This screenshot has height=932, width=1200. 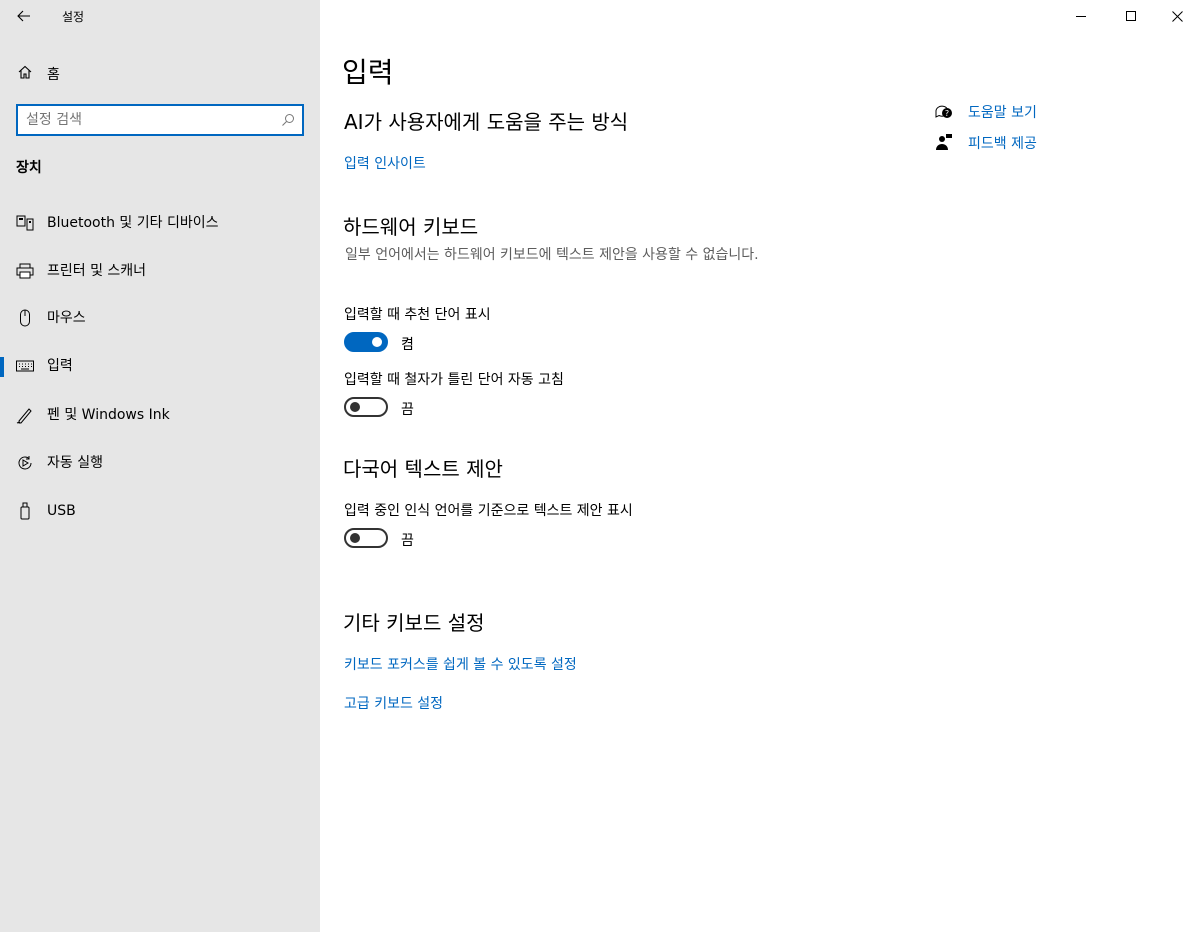 I want to click on sidebar-item-label: USB, so click(x=61, y=511).